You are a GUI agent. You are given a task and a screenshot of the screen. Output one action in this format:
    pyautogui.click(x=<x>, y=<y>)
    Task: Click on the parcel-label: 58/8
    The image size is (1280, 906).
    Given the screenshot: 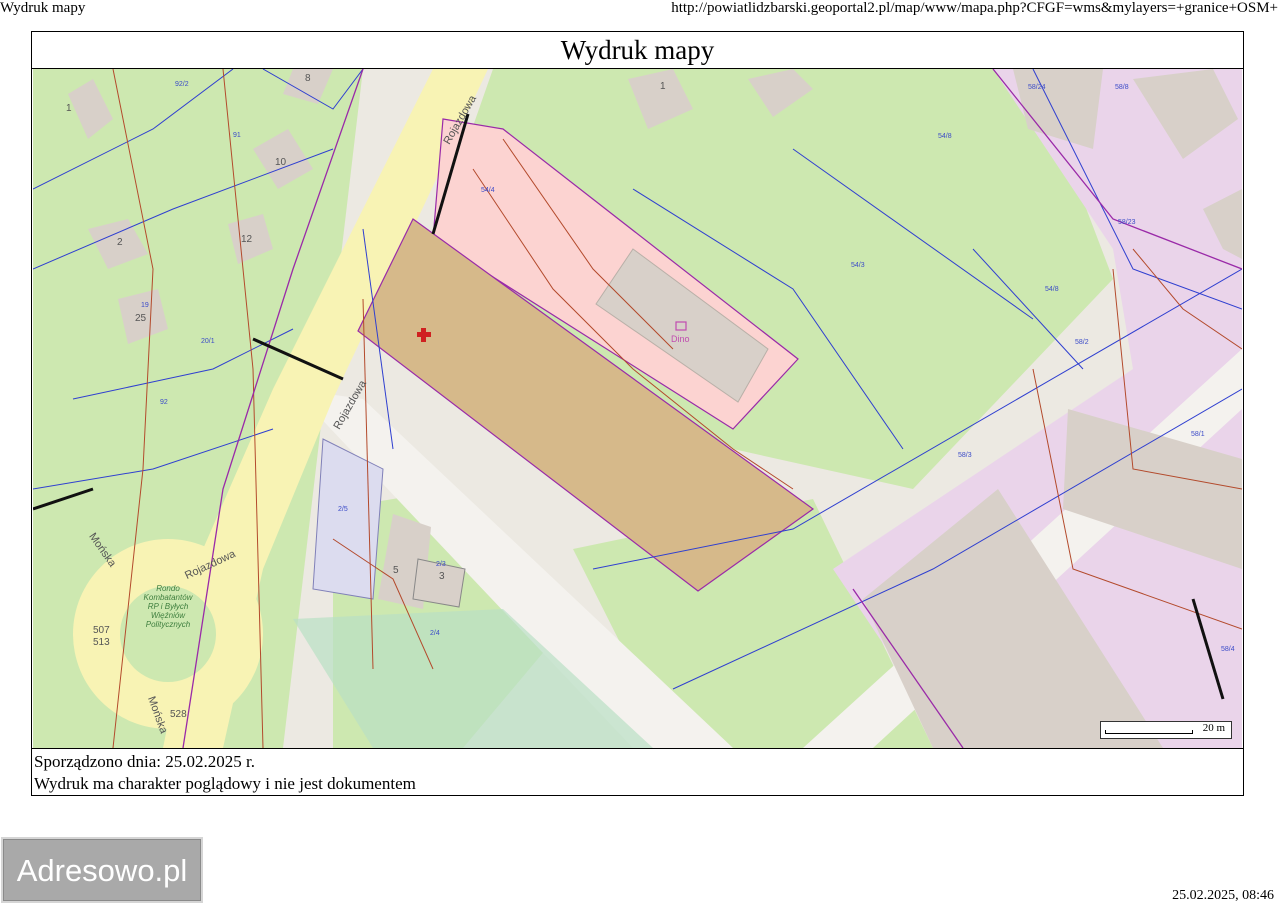 What is the action you would take?
    pyautogui.click(x=1122, y=87)
    